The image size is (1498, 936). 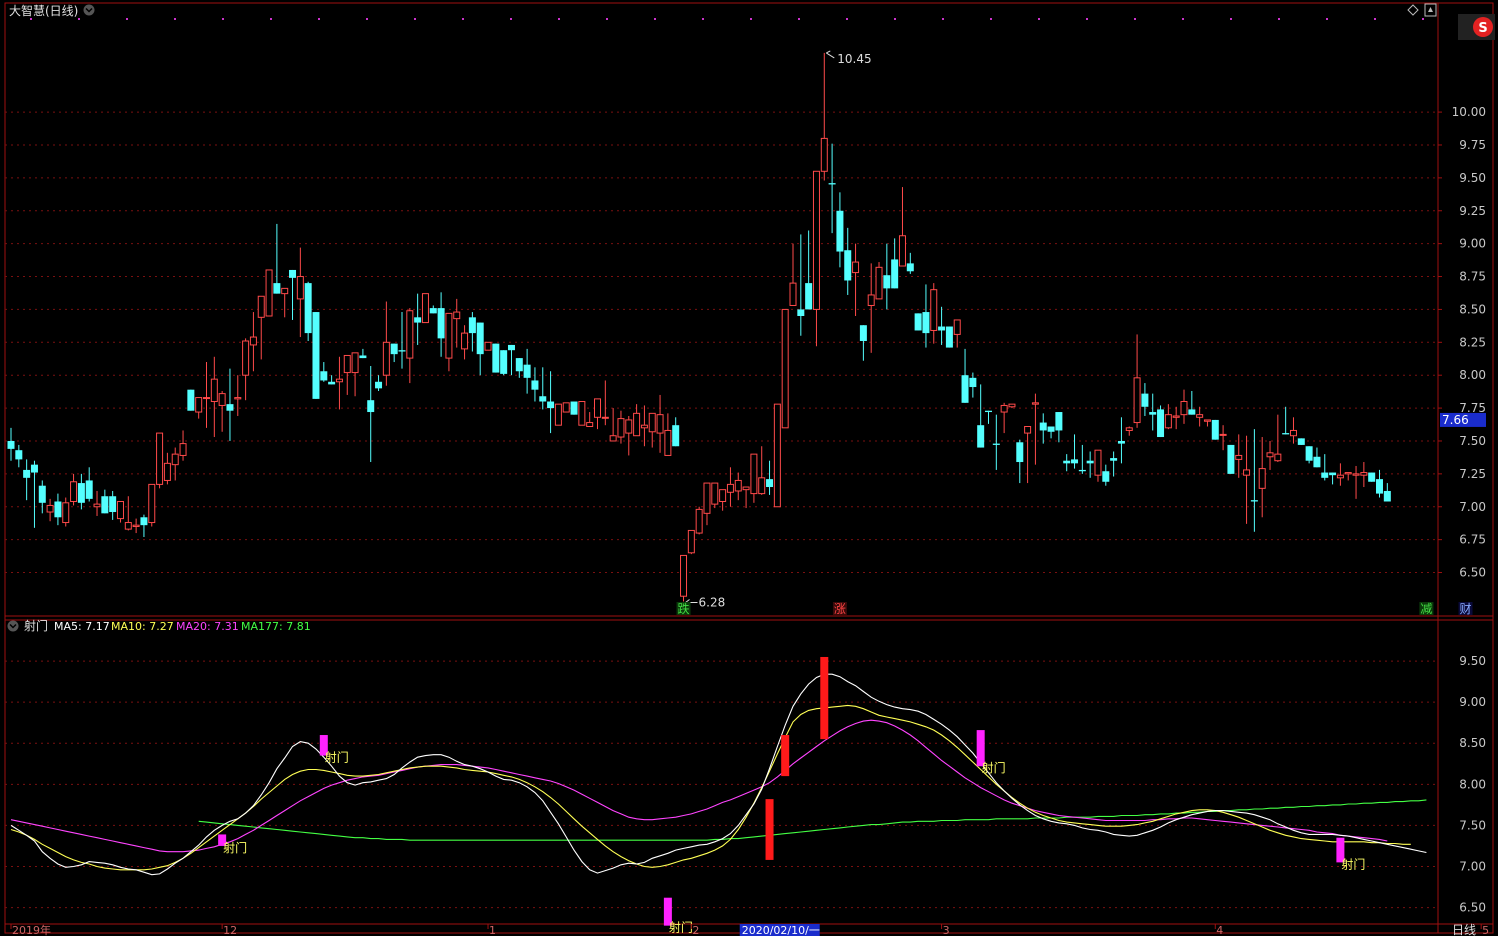 I want to click on event-marker-label: 跌, so click(x=684, y=608).